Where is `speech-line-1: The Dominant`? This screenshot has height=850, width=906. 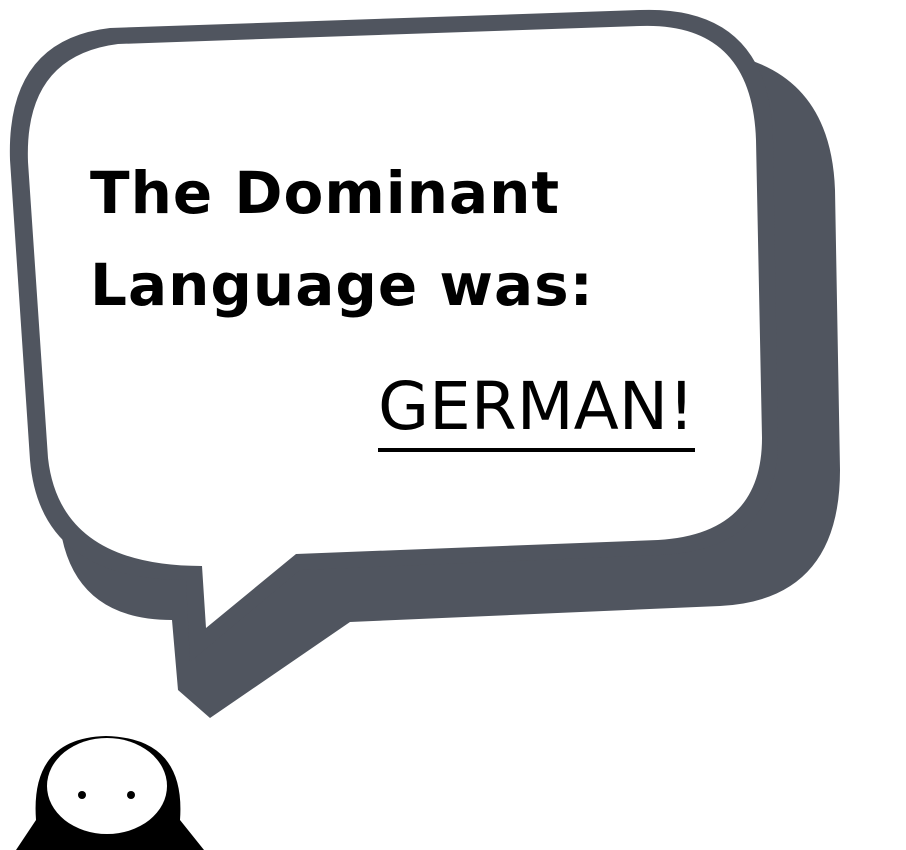
speech-line-1: The Dominant is located at coordinates (325, 193).